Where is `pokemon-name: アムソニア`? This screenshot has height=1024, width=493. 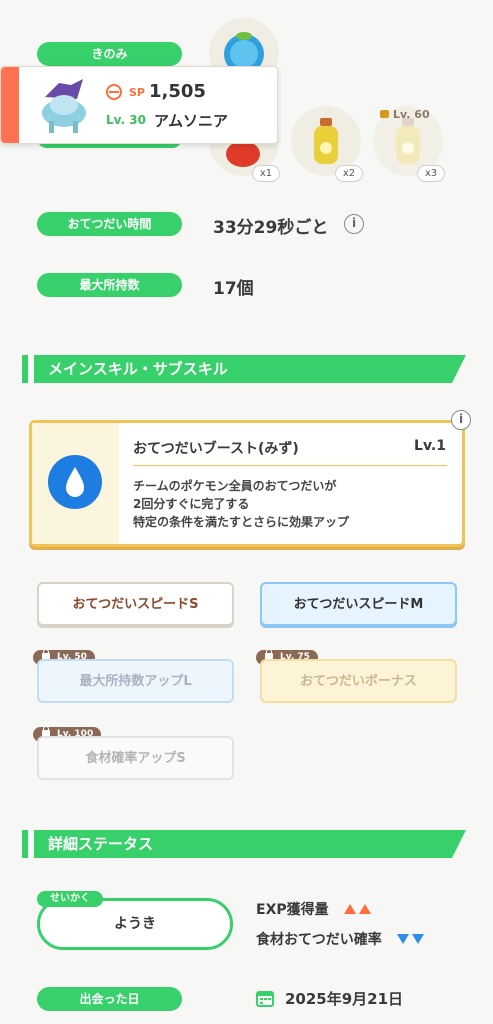 pokemon-name: アムソニア is located at coordinates (191, 121).